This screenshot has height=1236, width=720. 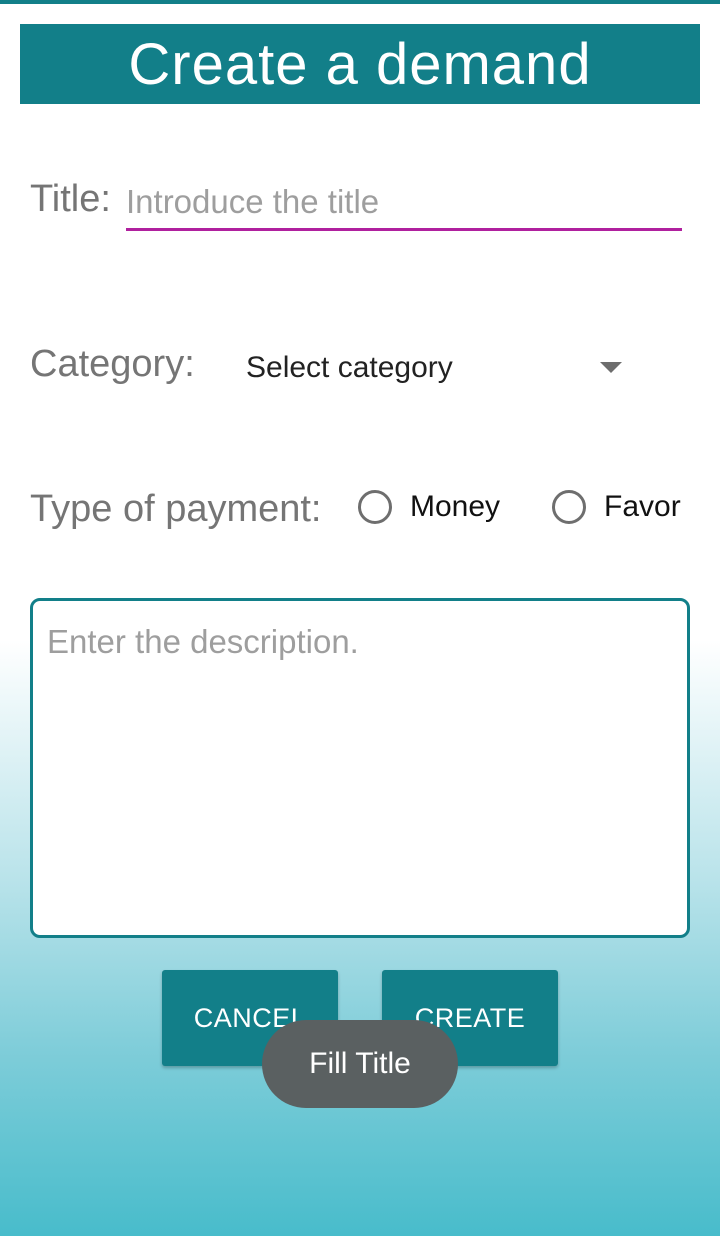 What do you see at coordinates (70, 199) in the screenshot?
I see `title-label: Title:` at bounding box center [70, 199].